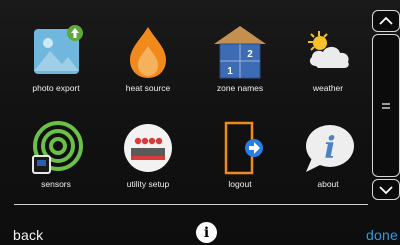 The image size is (400, 245). I want to click on scroll-down-button, so click(386, 189).